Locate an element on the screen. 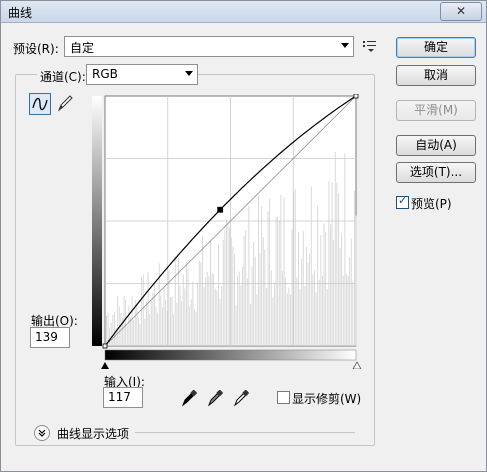  preview-checkbox is located at coordinates (402, 201).